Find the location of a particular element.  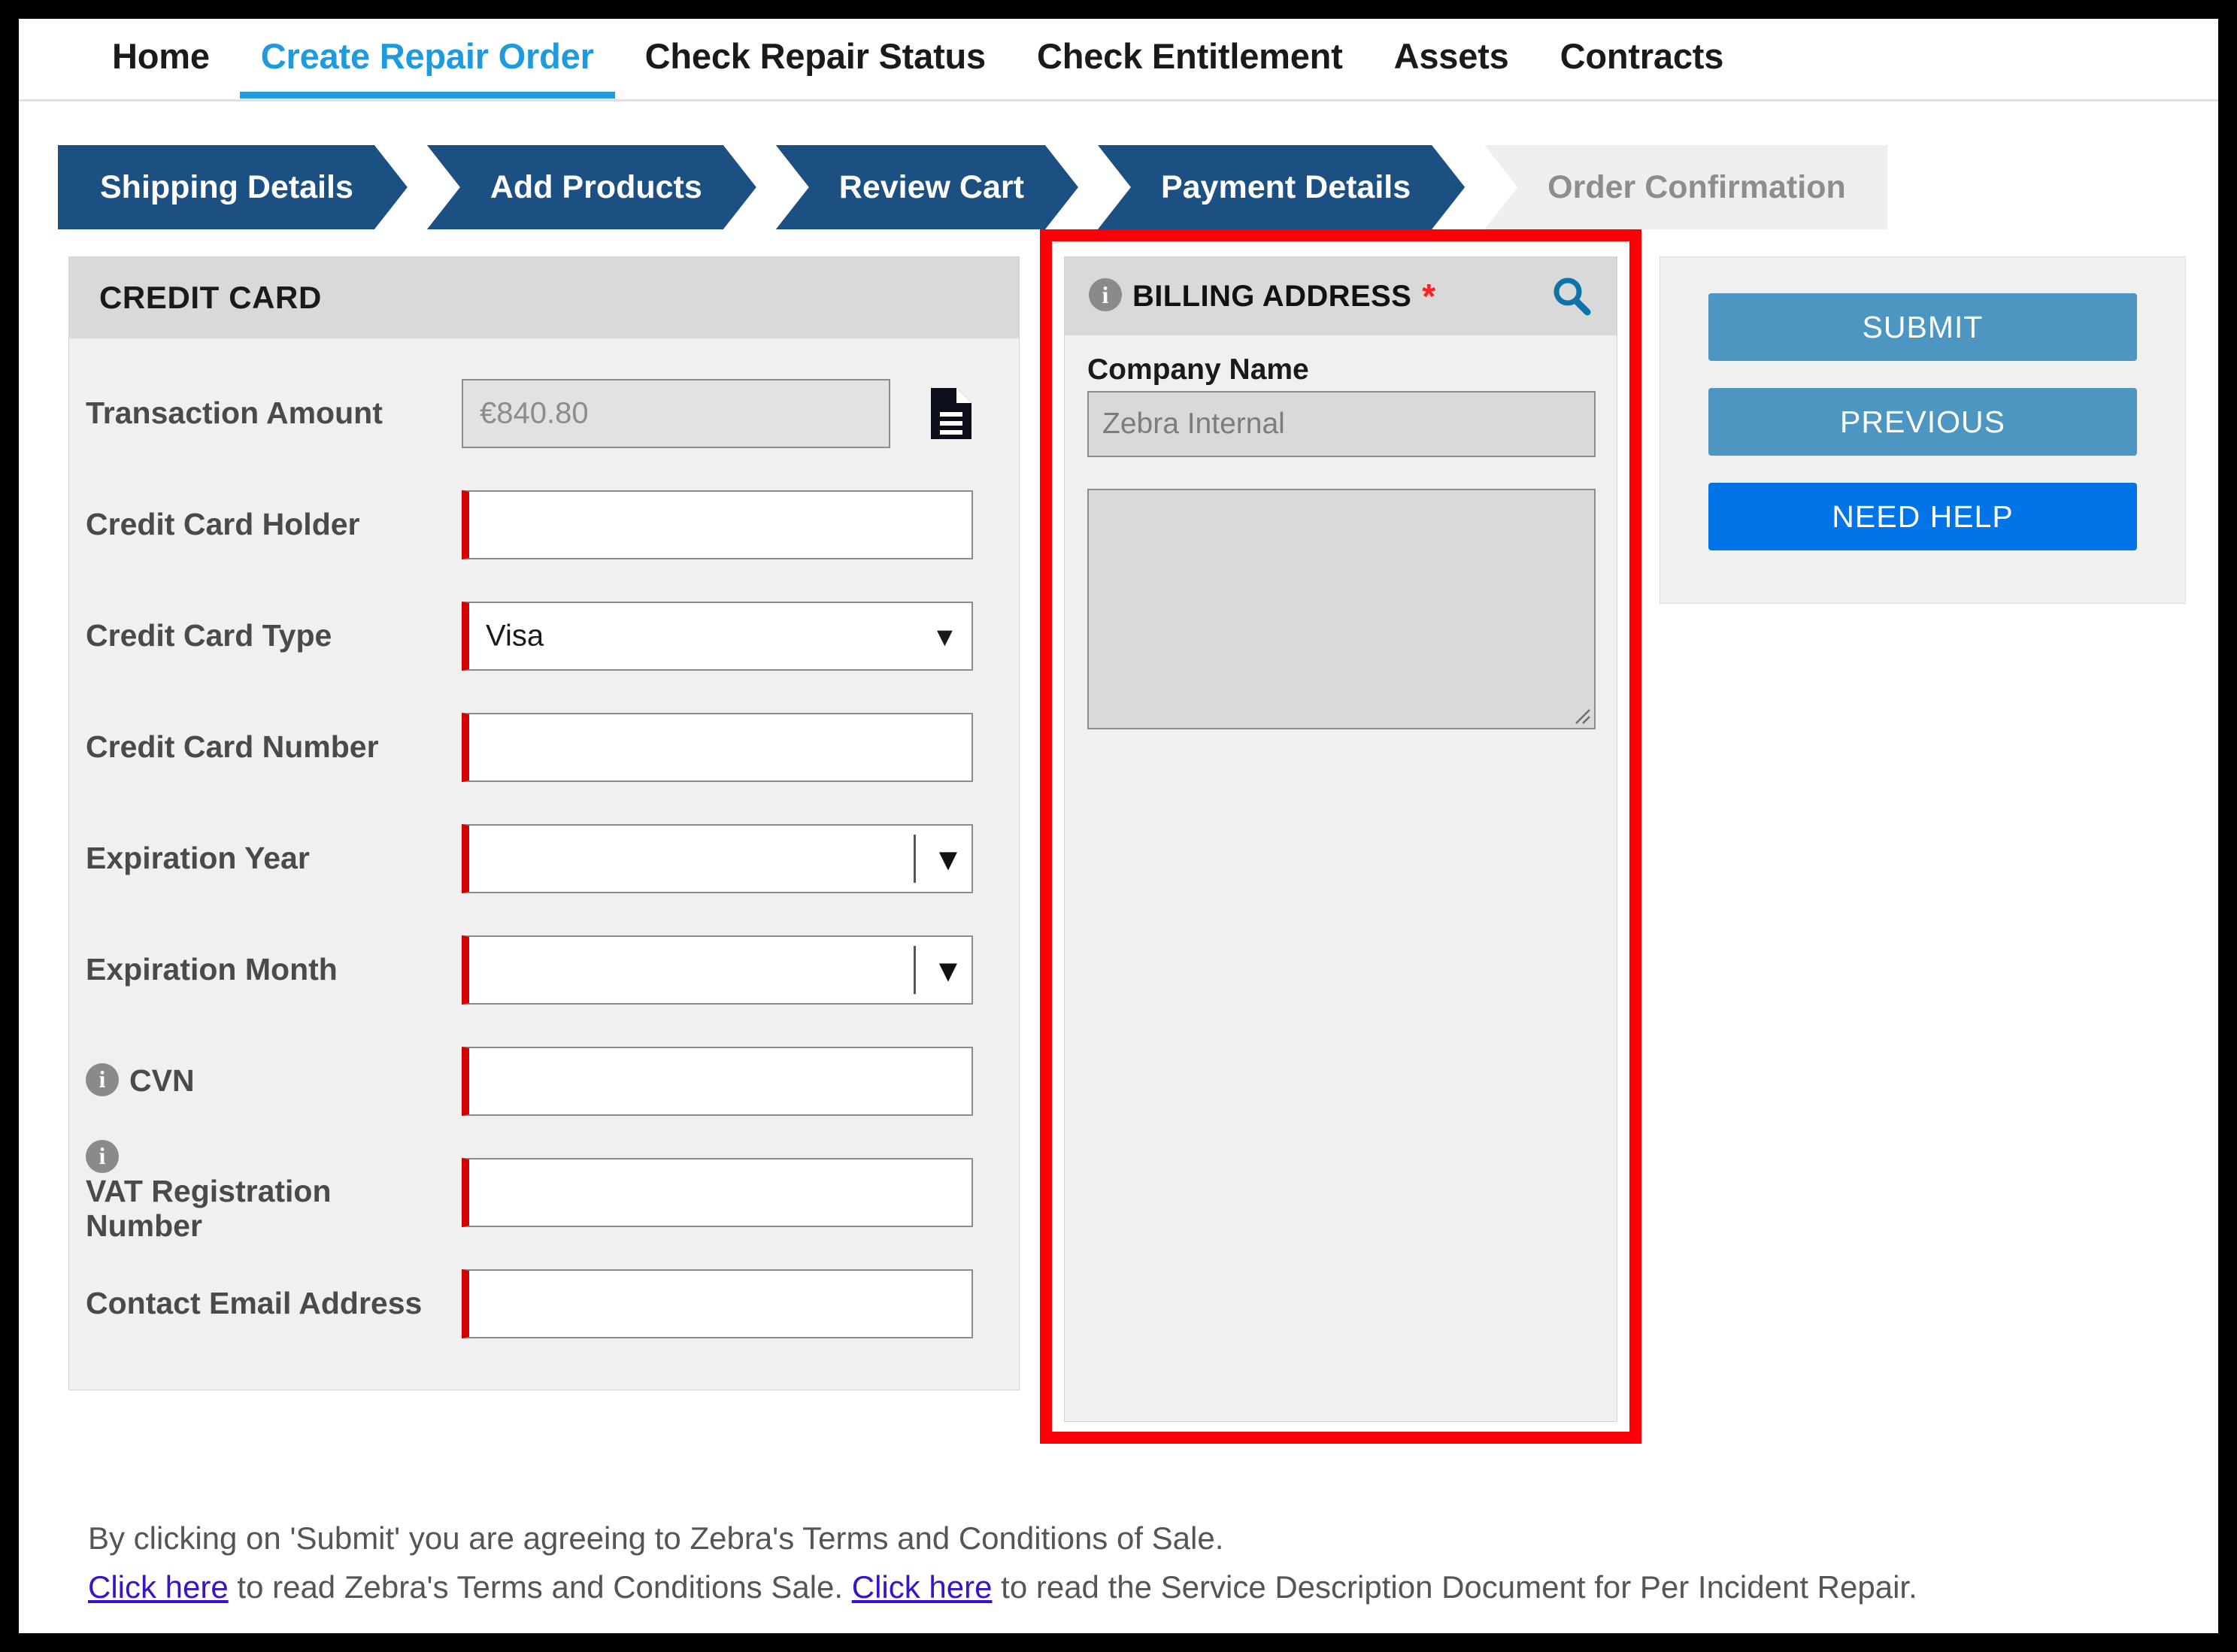

label-credit-card-type: Credit Card Type is located at coordinates (209, 635).